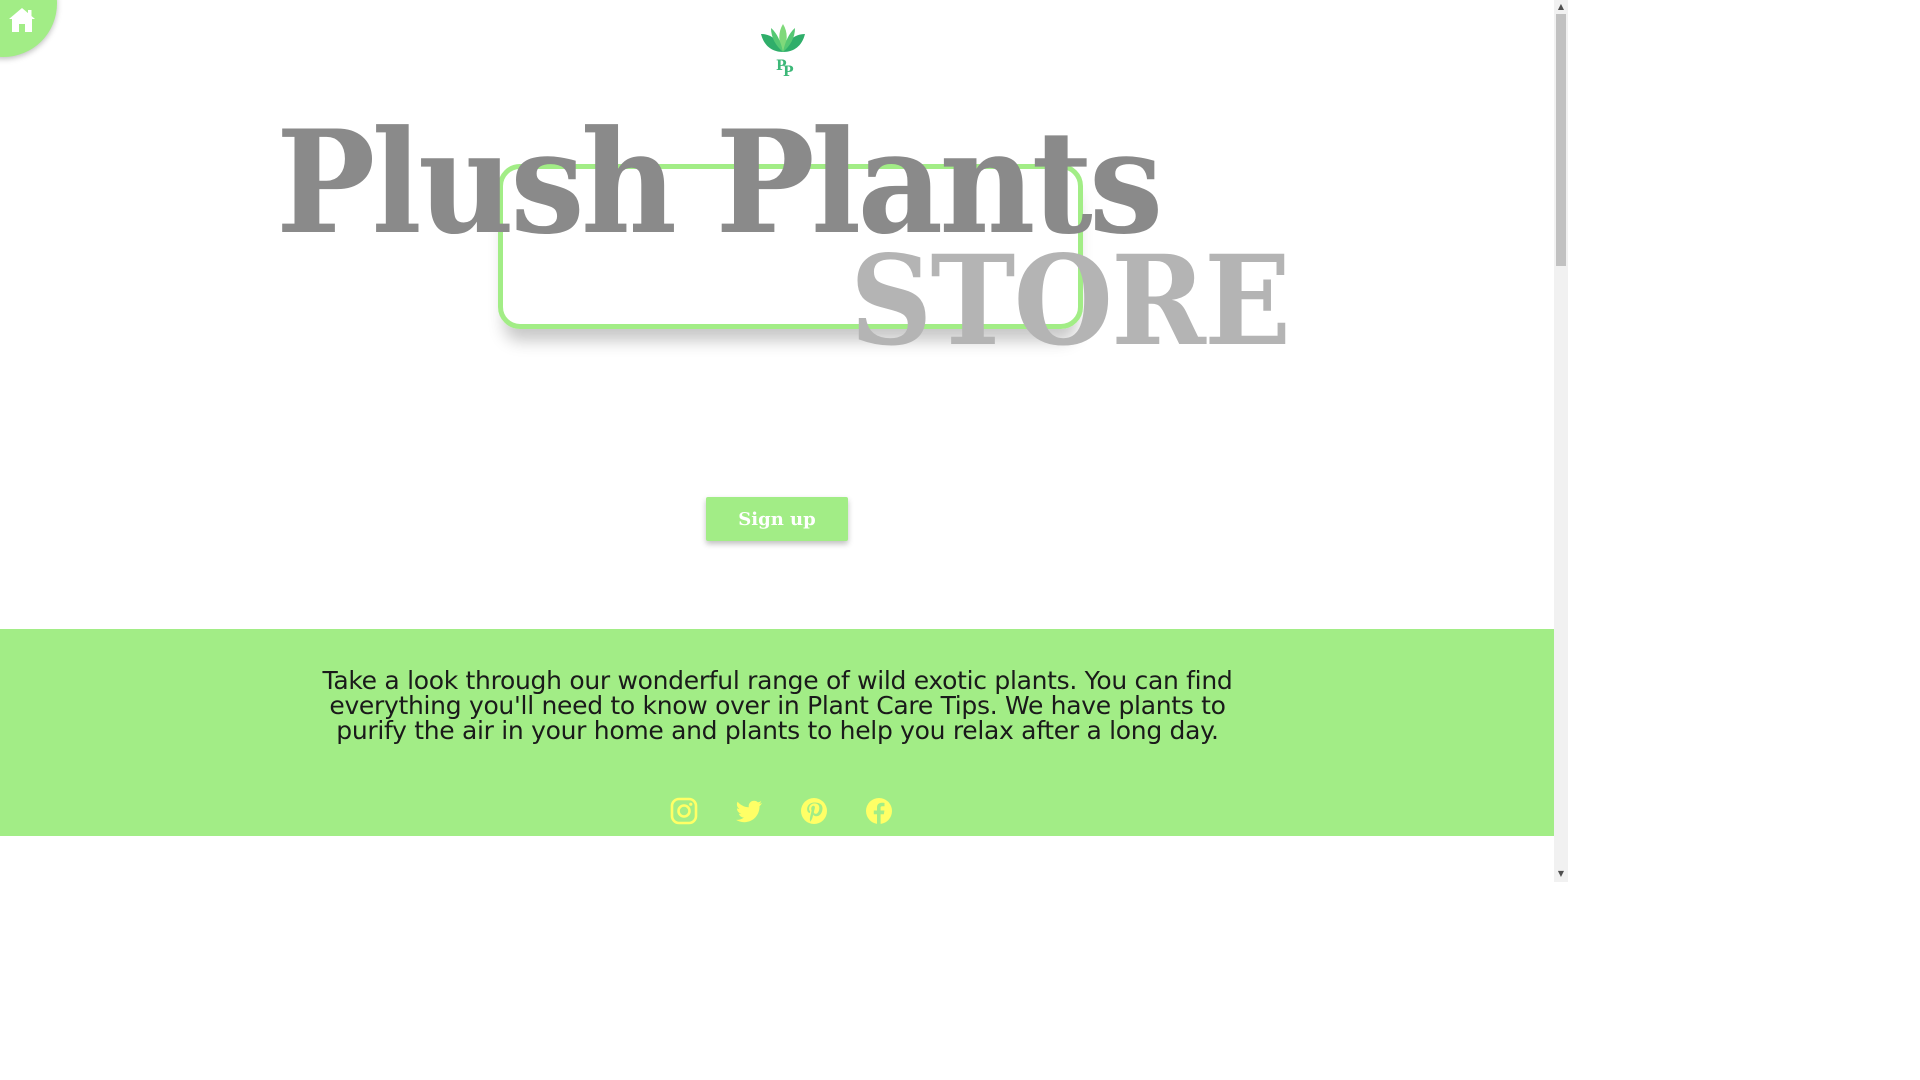 The height and width of the screenshot is (1080, 1920). I want to click on home-button, so click(28, 28).